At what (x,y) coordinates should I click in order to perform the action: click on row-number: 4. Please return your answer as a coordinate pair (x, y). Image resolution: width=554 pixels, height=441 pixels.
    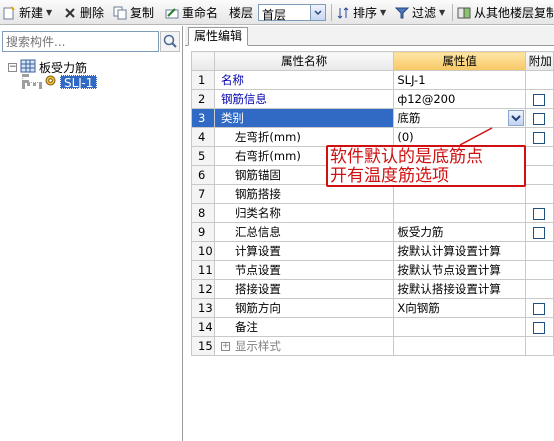
    Looking at the image, I should click on (203, 137).